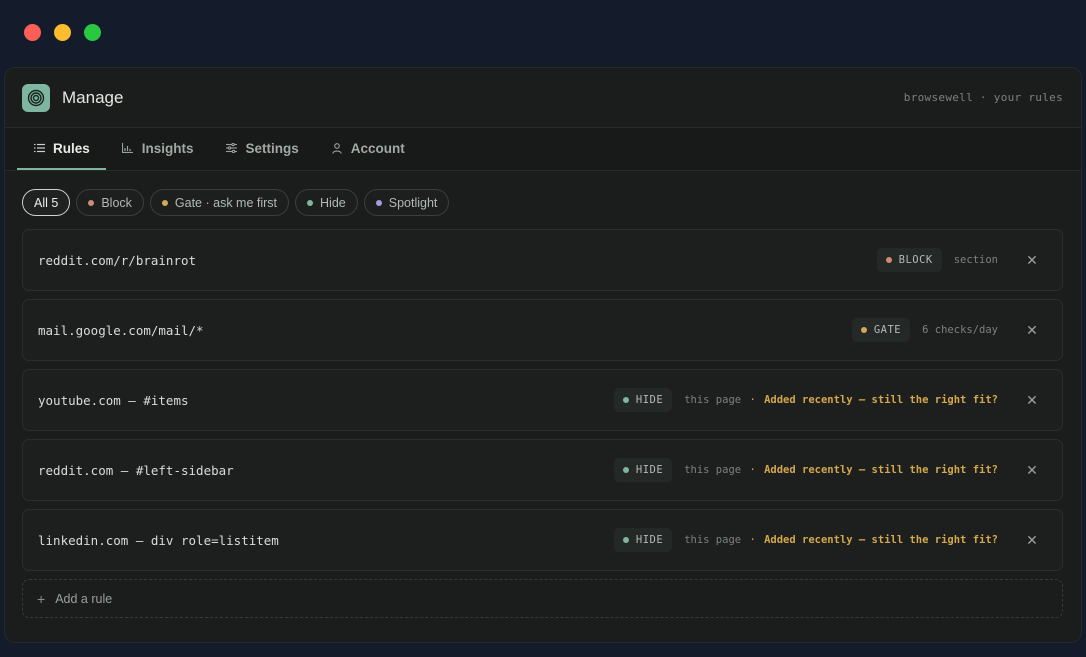  I want to click on zoom-window-button, so click(92, 32).